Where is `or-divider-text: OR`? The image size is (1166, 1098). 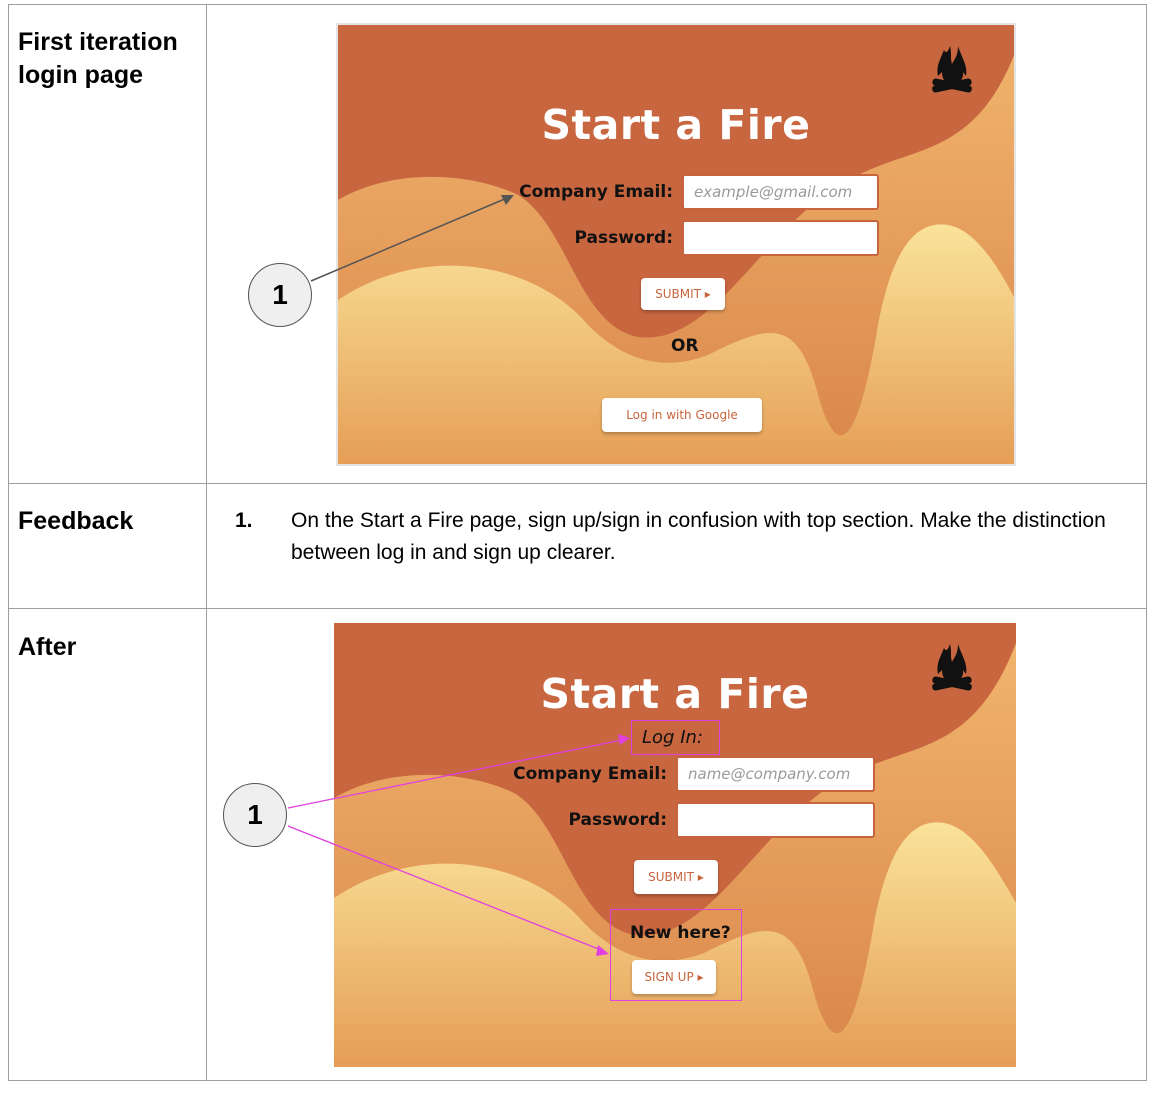 or-divider-text: OR is located at coordinates (685, 346).